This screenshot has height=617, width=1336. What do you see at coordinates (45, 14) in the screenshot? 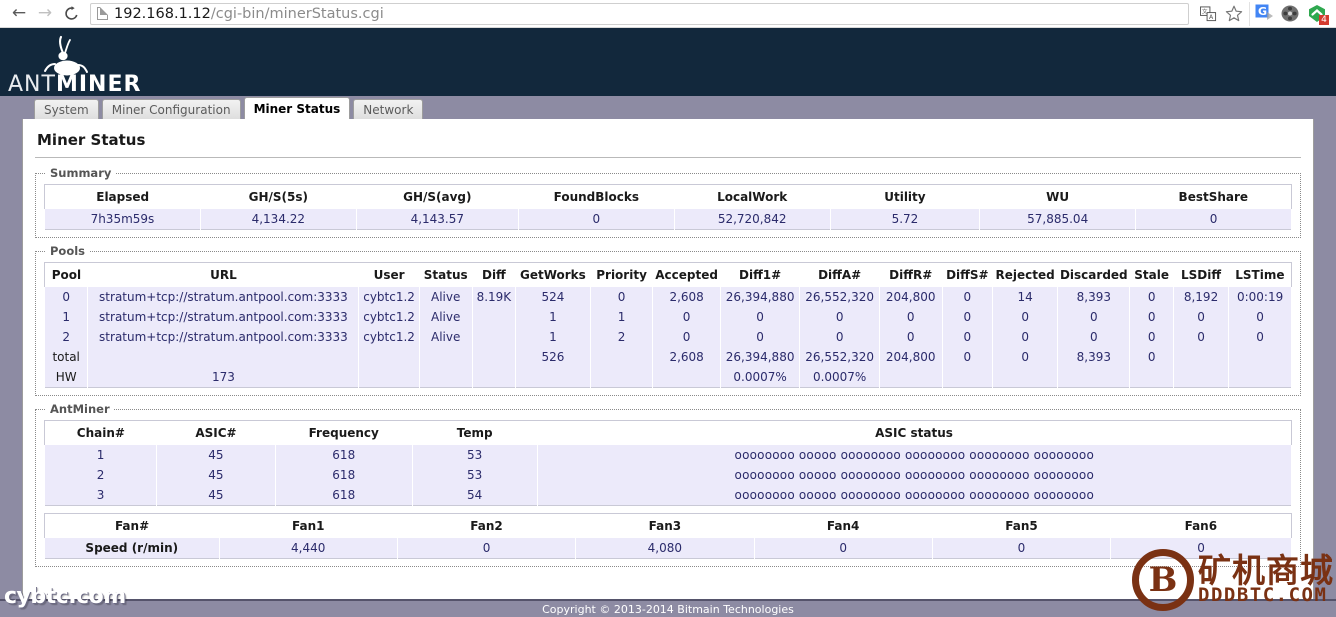
I see `forward-arrow-icon: →` at bounding box center [45, 14].